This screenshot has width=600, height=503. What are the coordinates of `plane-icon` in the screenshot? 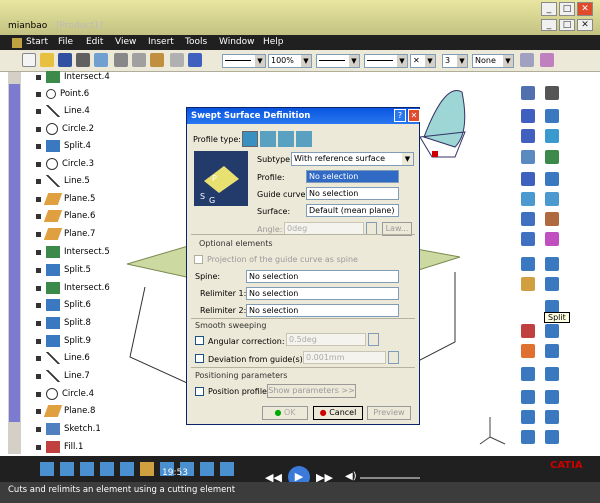 It's located at (552, 136).